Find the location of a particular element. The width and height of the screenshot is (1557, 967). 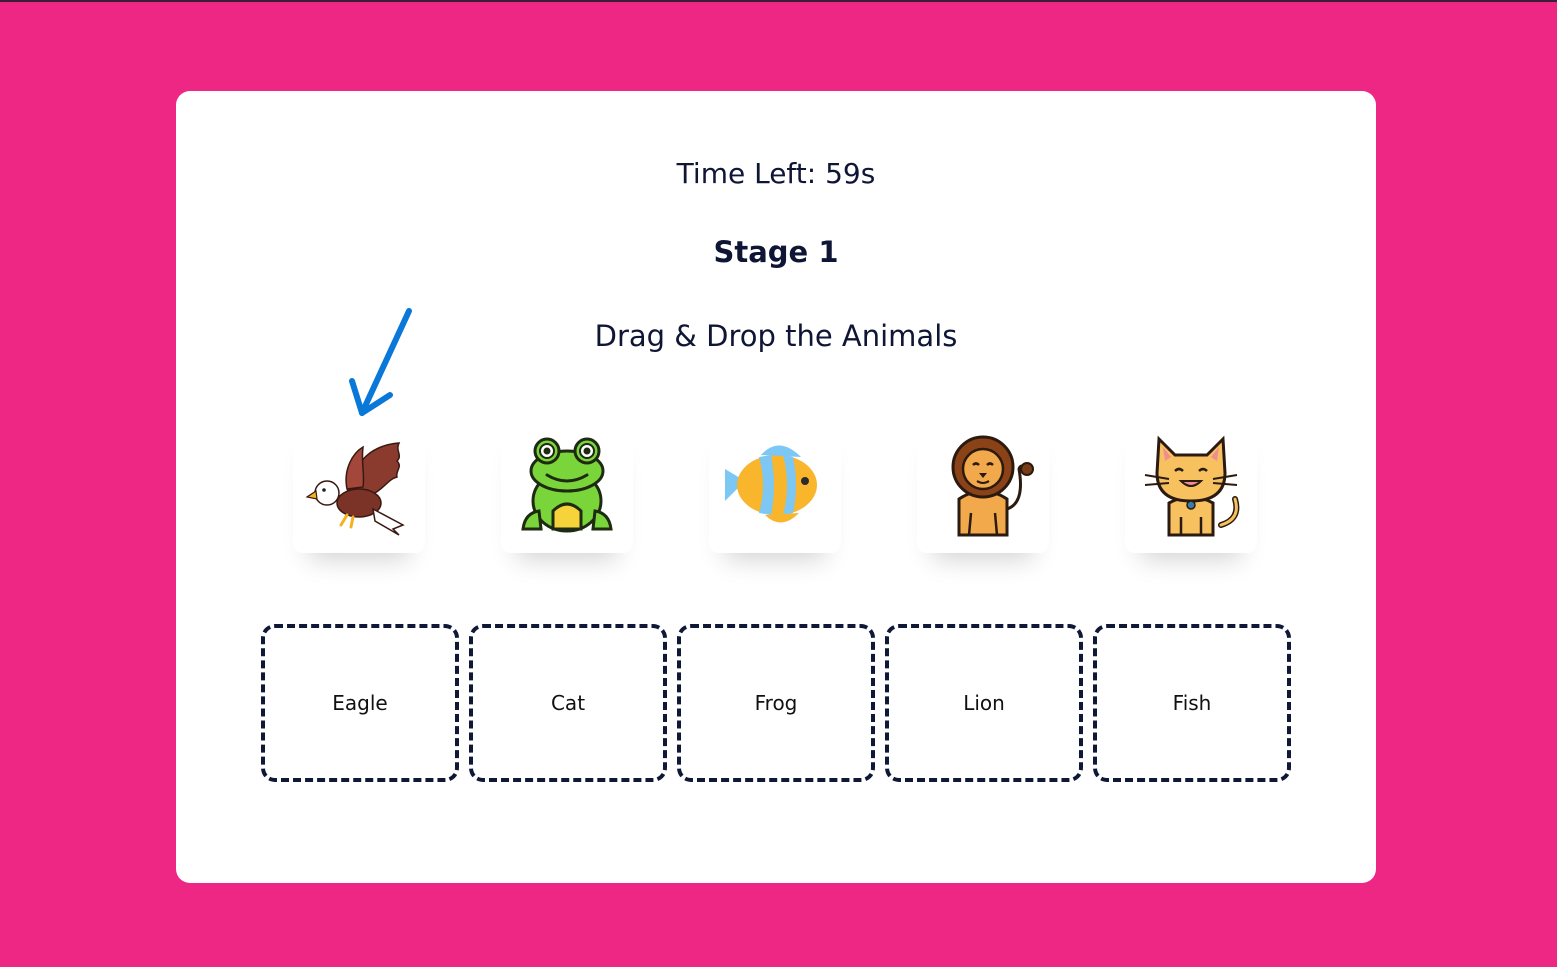

draggable-eagle is located at coordinates (359, 485).